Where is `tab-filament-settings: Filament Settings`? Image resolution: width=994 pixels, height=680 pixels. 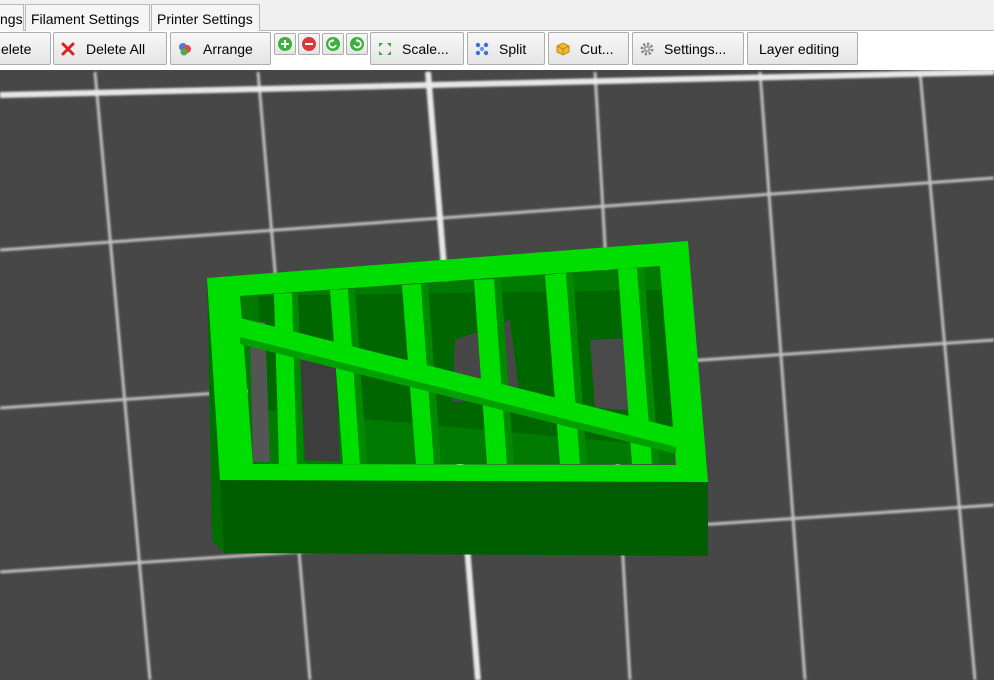 tab-filament-settings: Filament Settings is located at coordinates (87, 17).